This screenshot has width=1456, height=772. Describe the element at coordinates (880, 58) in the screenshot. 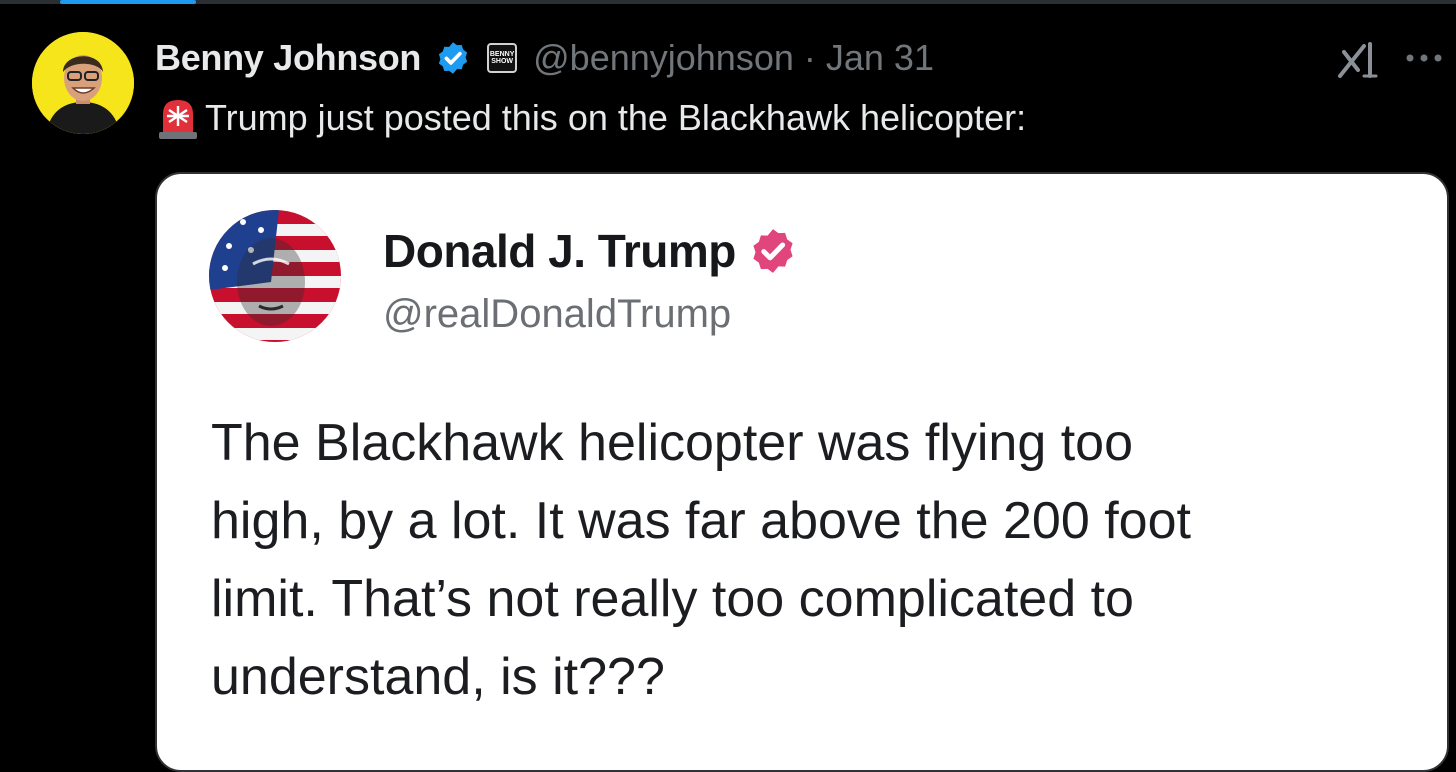

I see `post-date: Jan 31` at that location.